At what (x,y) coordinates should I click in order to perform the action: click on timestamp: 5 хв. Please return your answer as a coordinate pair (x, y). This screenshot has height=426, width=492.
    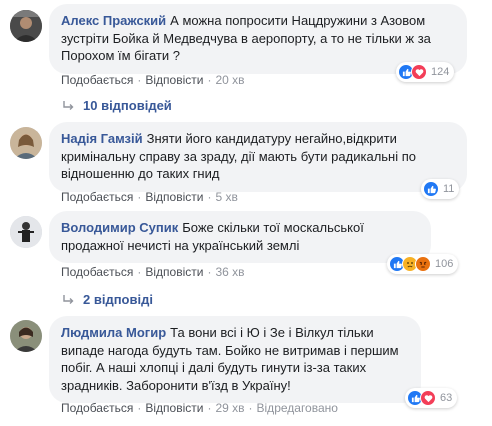
    Looking at the image, I should click on (226, 197).